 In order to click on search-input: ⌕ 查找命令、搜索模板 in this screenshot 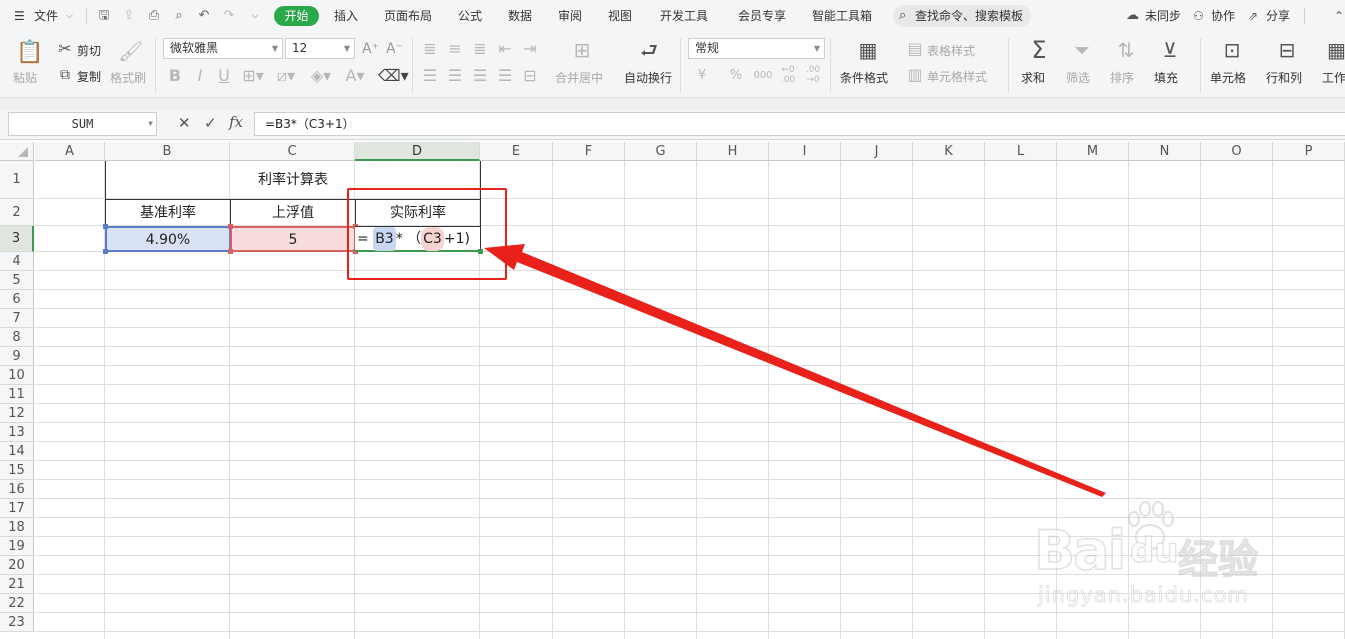, I will do `click(962, 16)`.